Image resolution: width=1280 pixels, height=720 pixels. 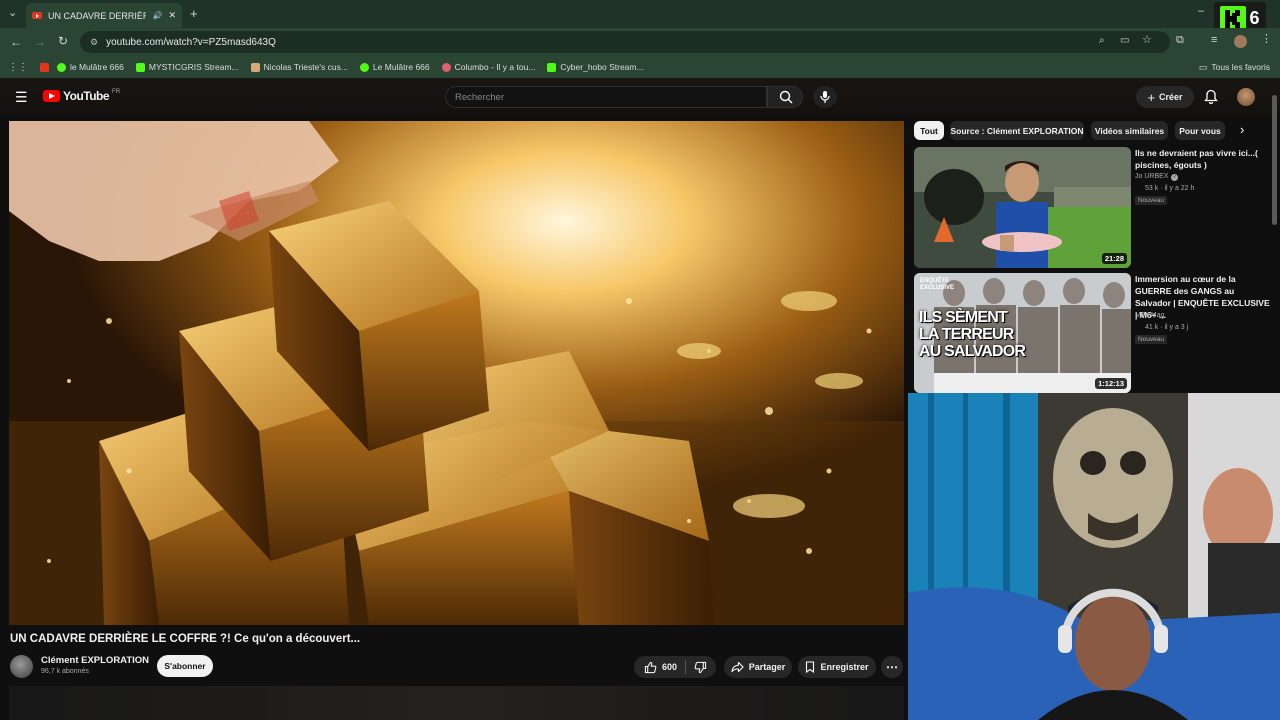 What do you see at coordinates (972, 334) in the screenshot?
I see `thumbnail-headline: ILS SÈMENT LA TERREUR AU SALVADOR` at bounding box center [972, 334].